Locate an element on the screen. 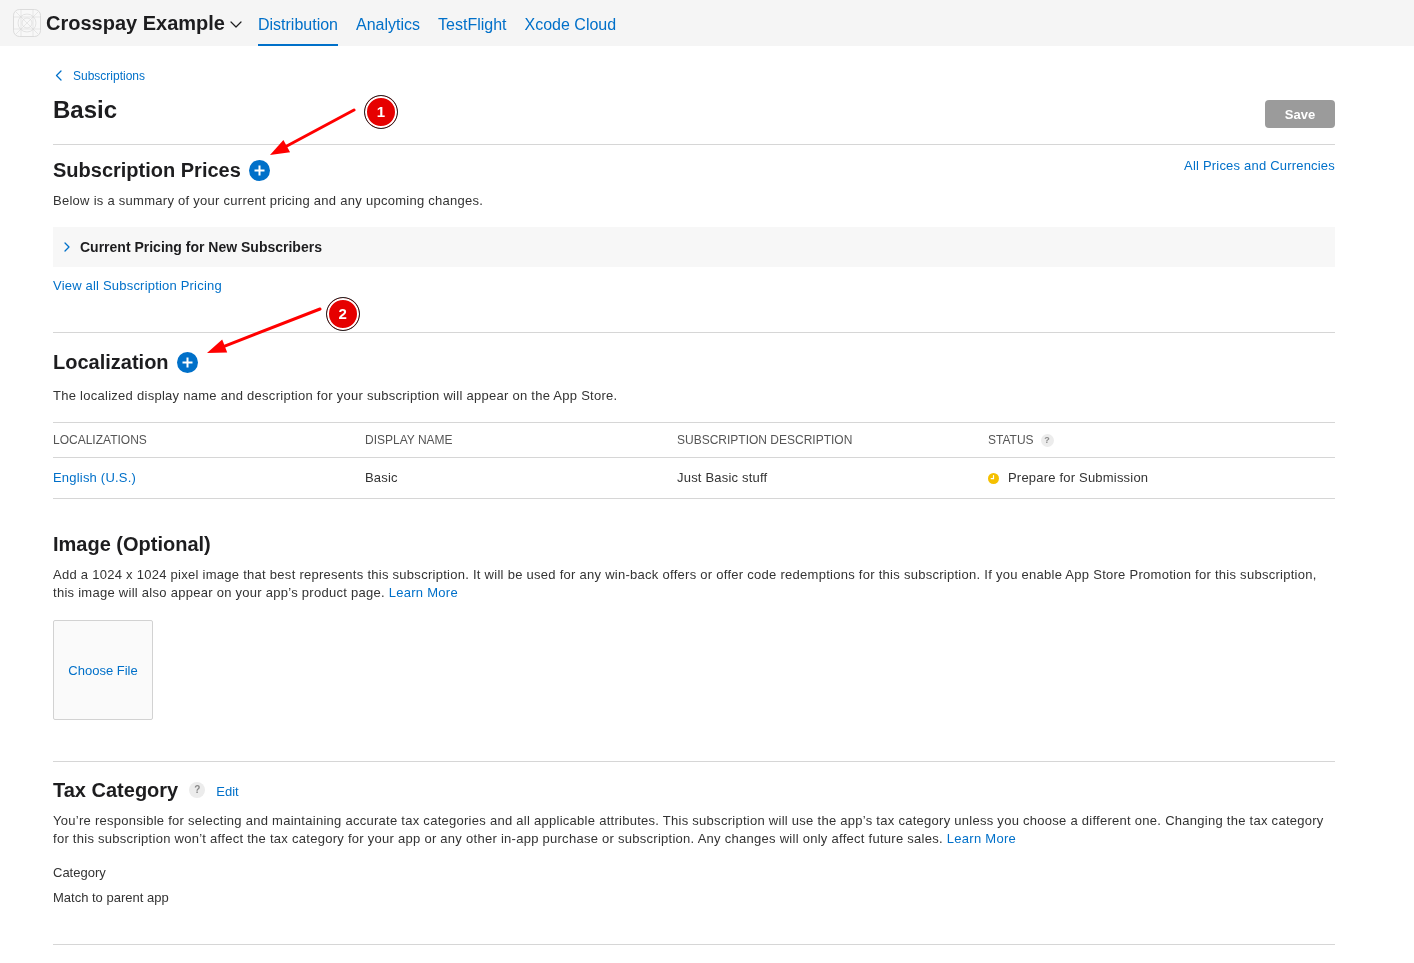 The width and height of the screenshot is (1414, 963). chevron-down-icon is located at coordinates (236, 24).